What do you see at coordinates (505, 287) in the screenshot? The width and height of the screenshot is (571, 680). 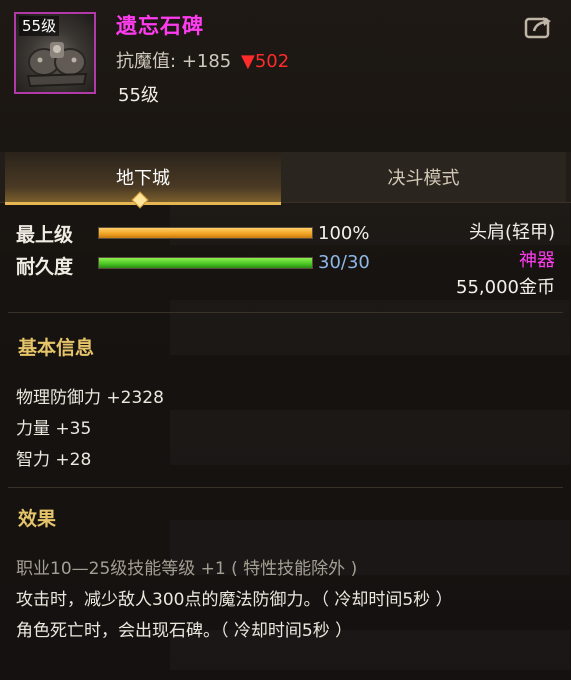 I see `price-label: 55,000金币` at bounding box center [505, 287].